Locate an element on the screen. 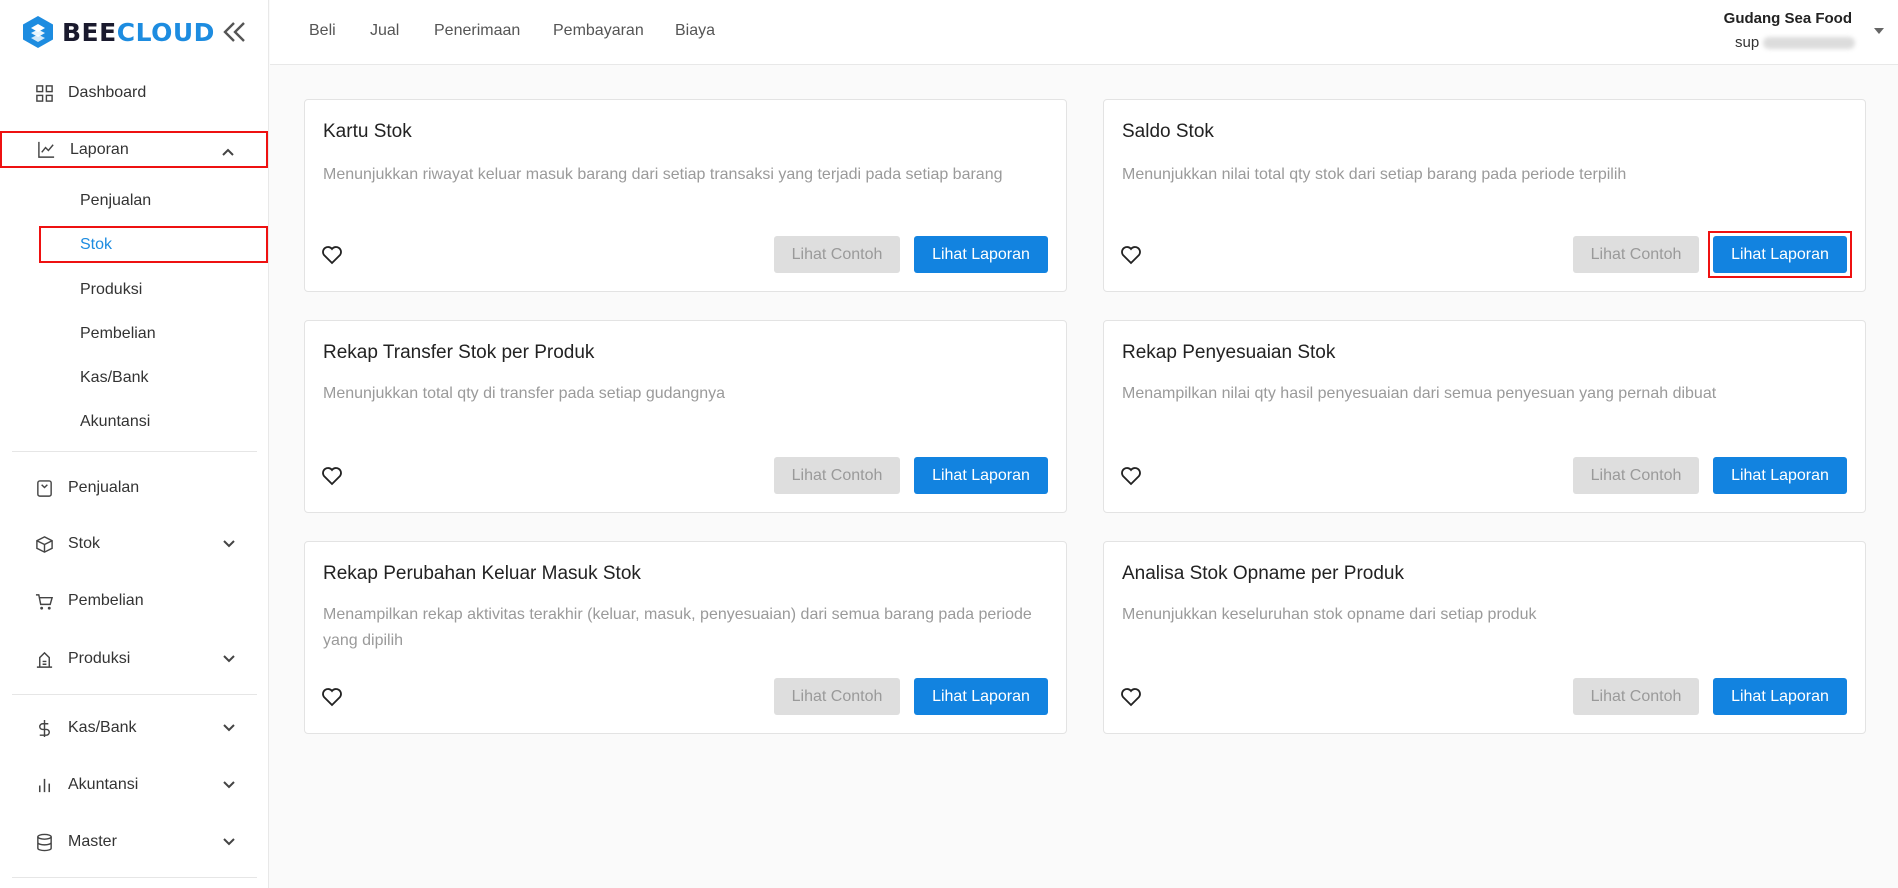 The height and width of the screenshot is (888, 1898). box-icon is located at coordinates (44, 544).